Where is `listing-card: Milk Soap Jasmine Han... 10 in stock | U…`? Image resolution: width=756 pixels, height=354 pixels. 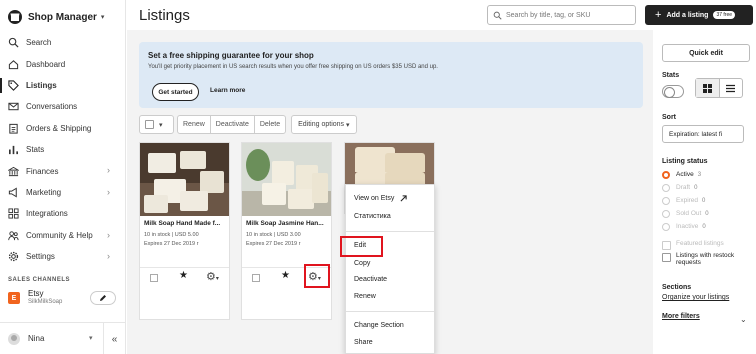
listing-card: Milk Soap Jasmine Han... 10 in stock | U… is located at coordinates (286, 231).